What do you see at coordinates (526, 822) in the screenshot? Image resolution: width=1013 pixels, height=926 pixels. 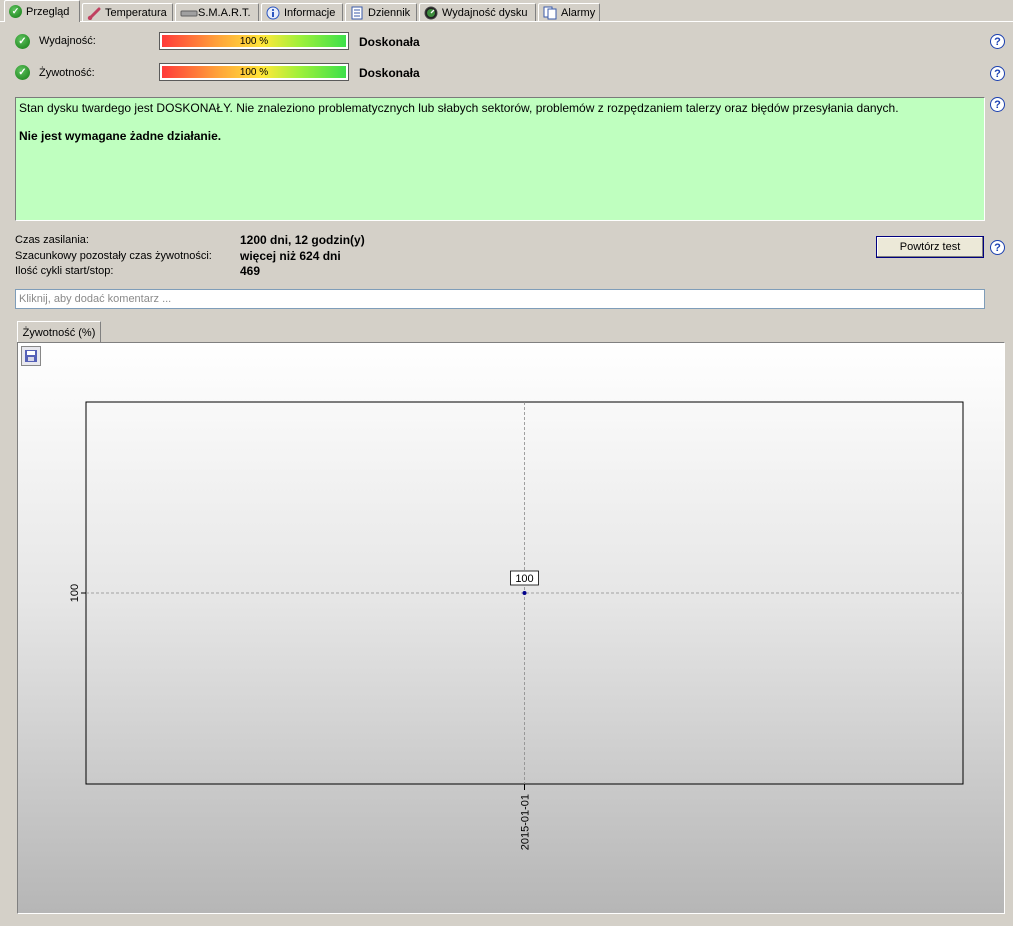 I see `x-tick-label: 2015-01-01` at bounding box center [526, 822].